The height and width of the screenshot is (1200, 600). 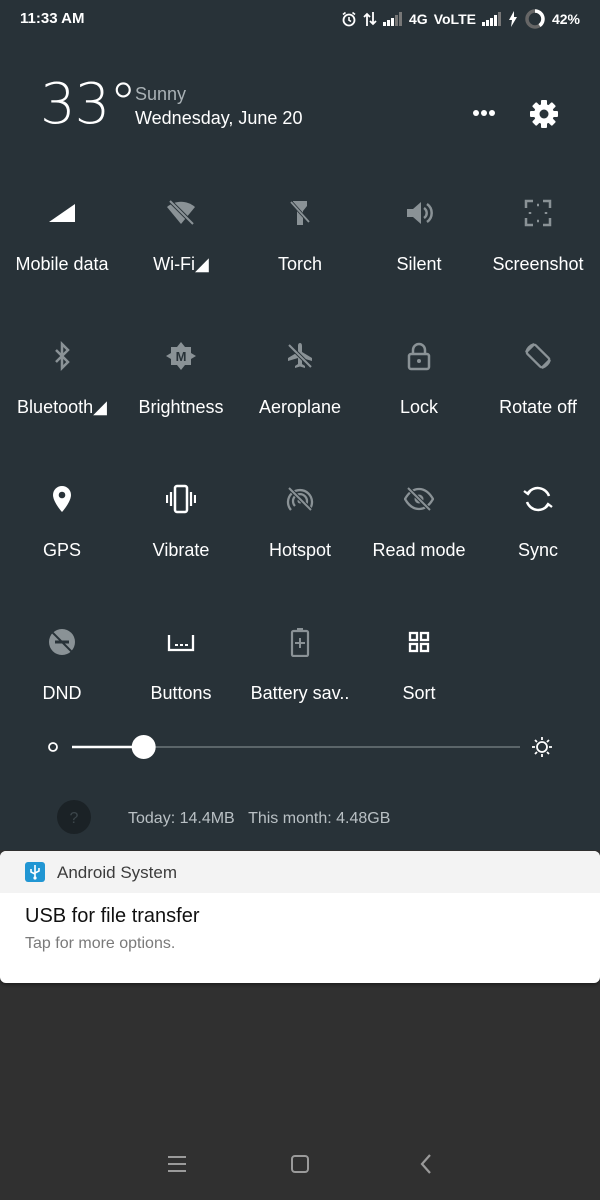 I want to click on eye-off-icon, so click(x=419, y=499).